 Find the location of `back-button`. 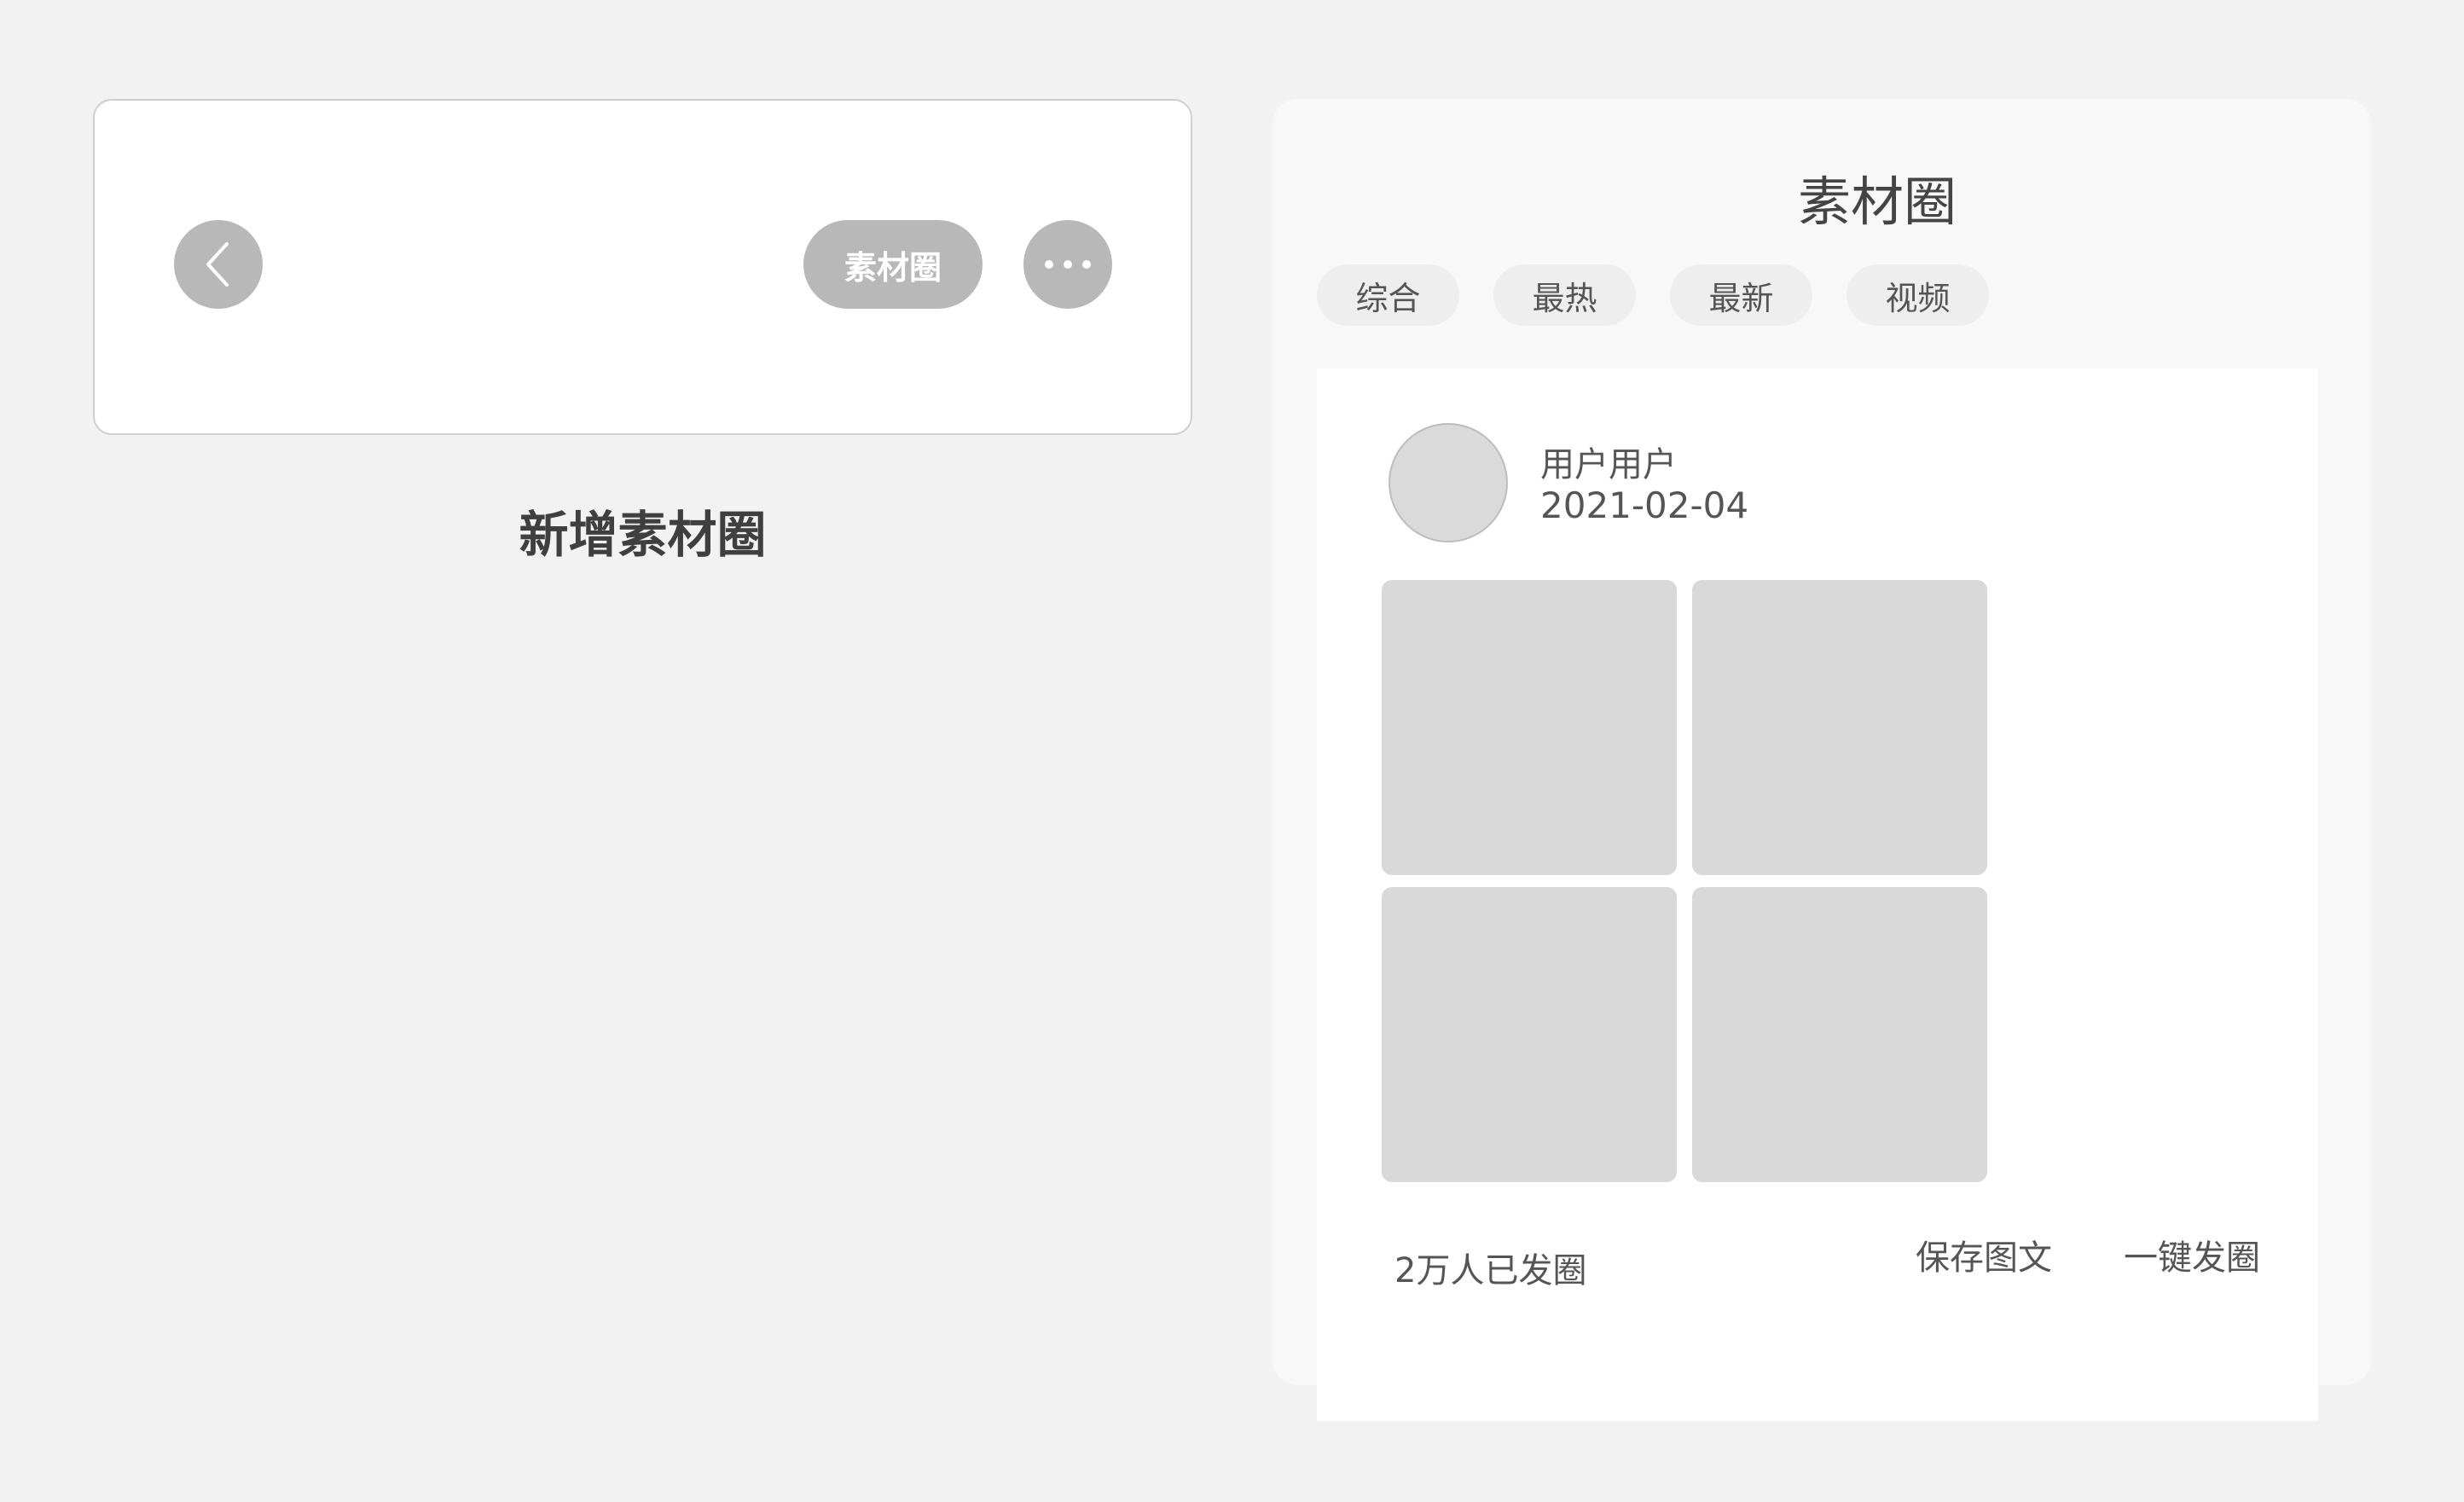

back-button is located at coordinates (218, 264).